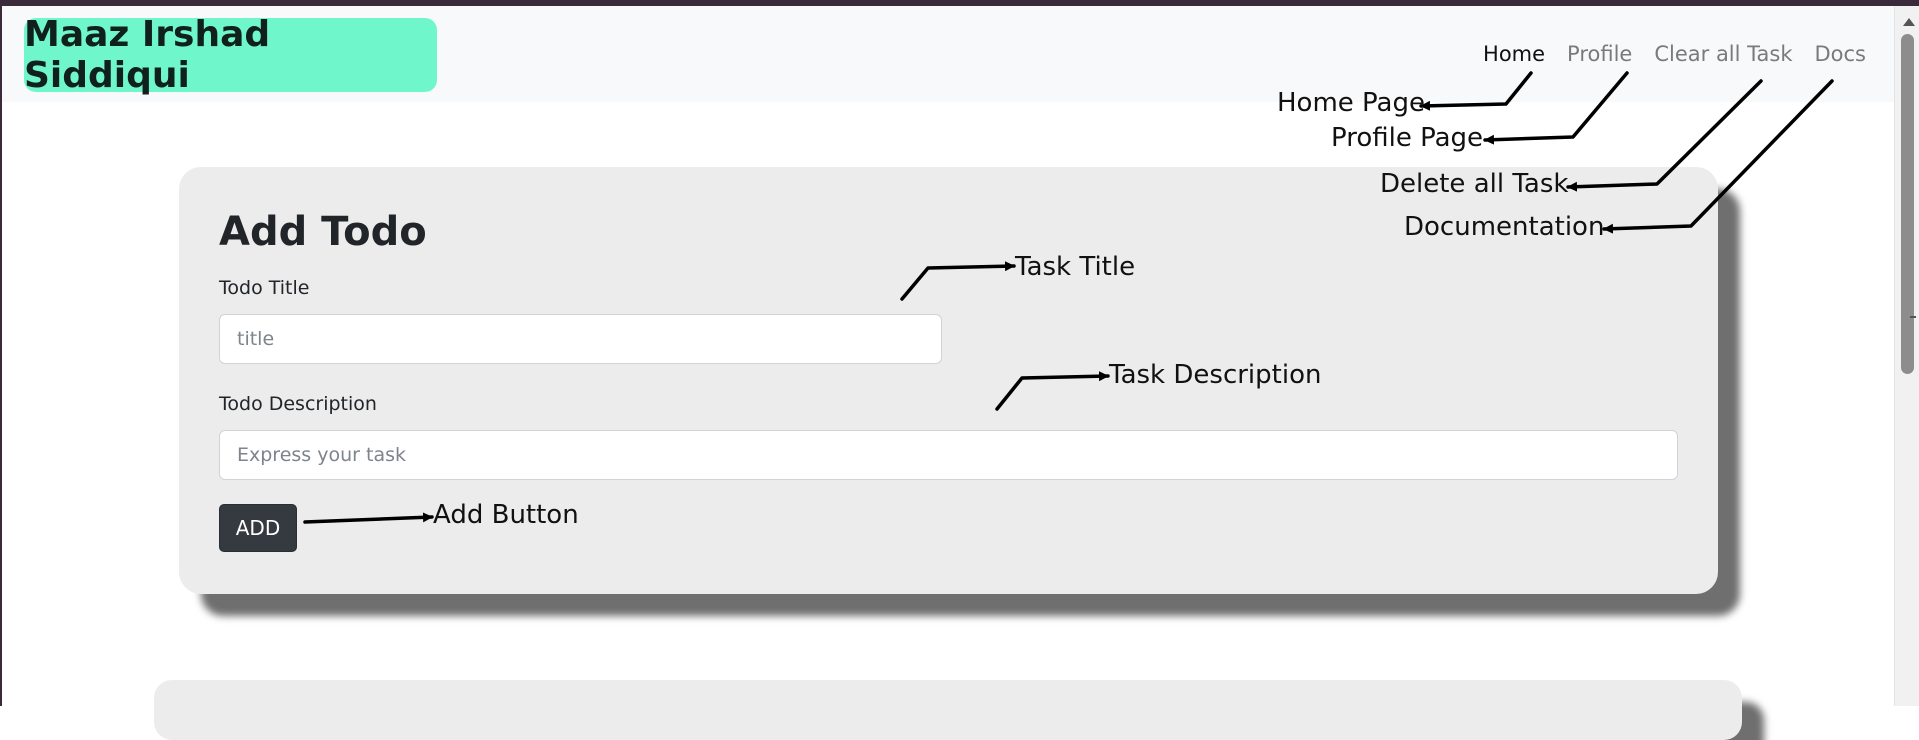  Describe the element at coordinates (230, 55) in the screenshot. I see `brand-logo: Maaz Irshad Siddiqui` at that location.